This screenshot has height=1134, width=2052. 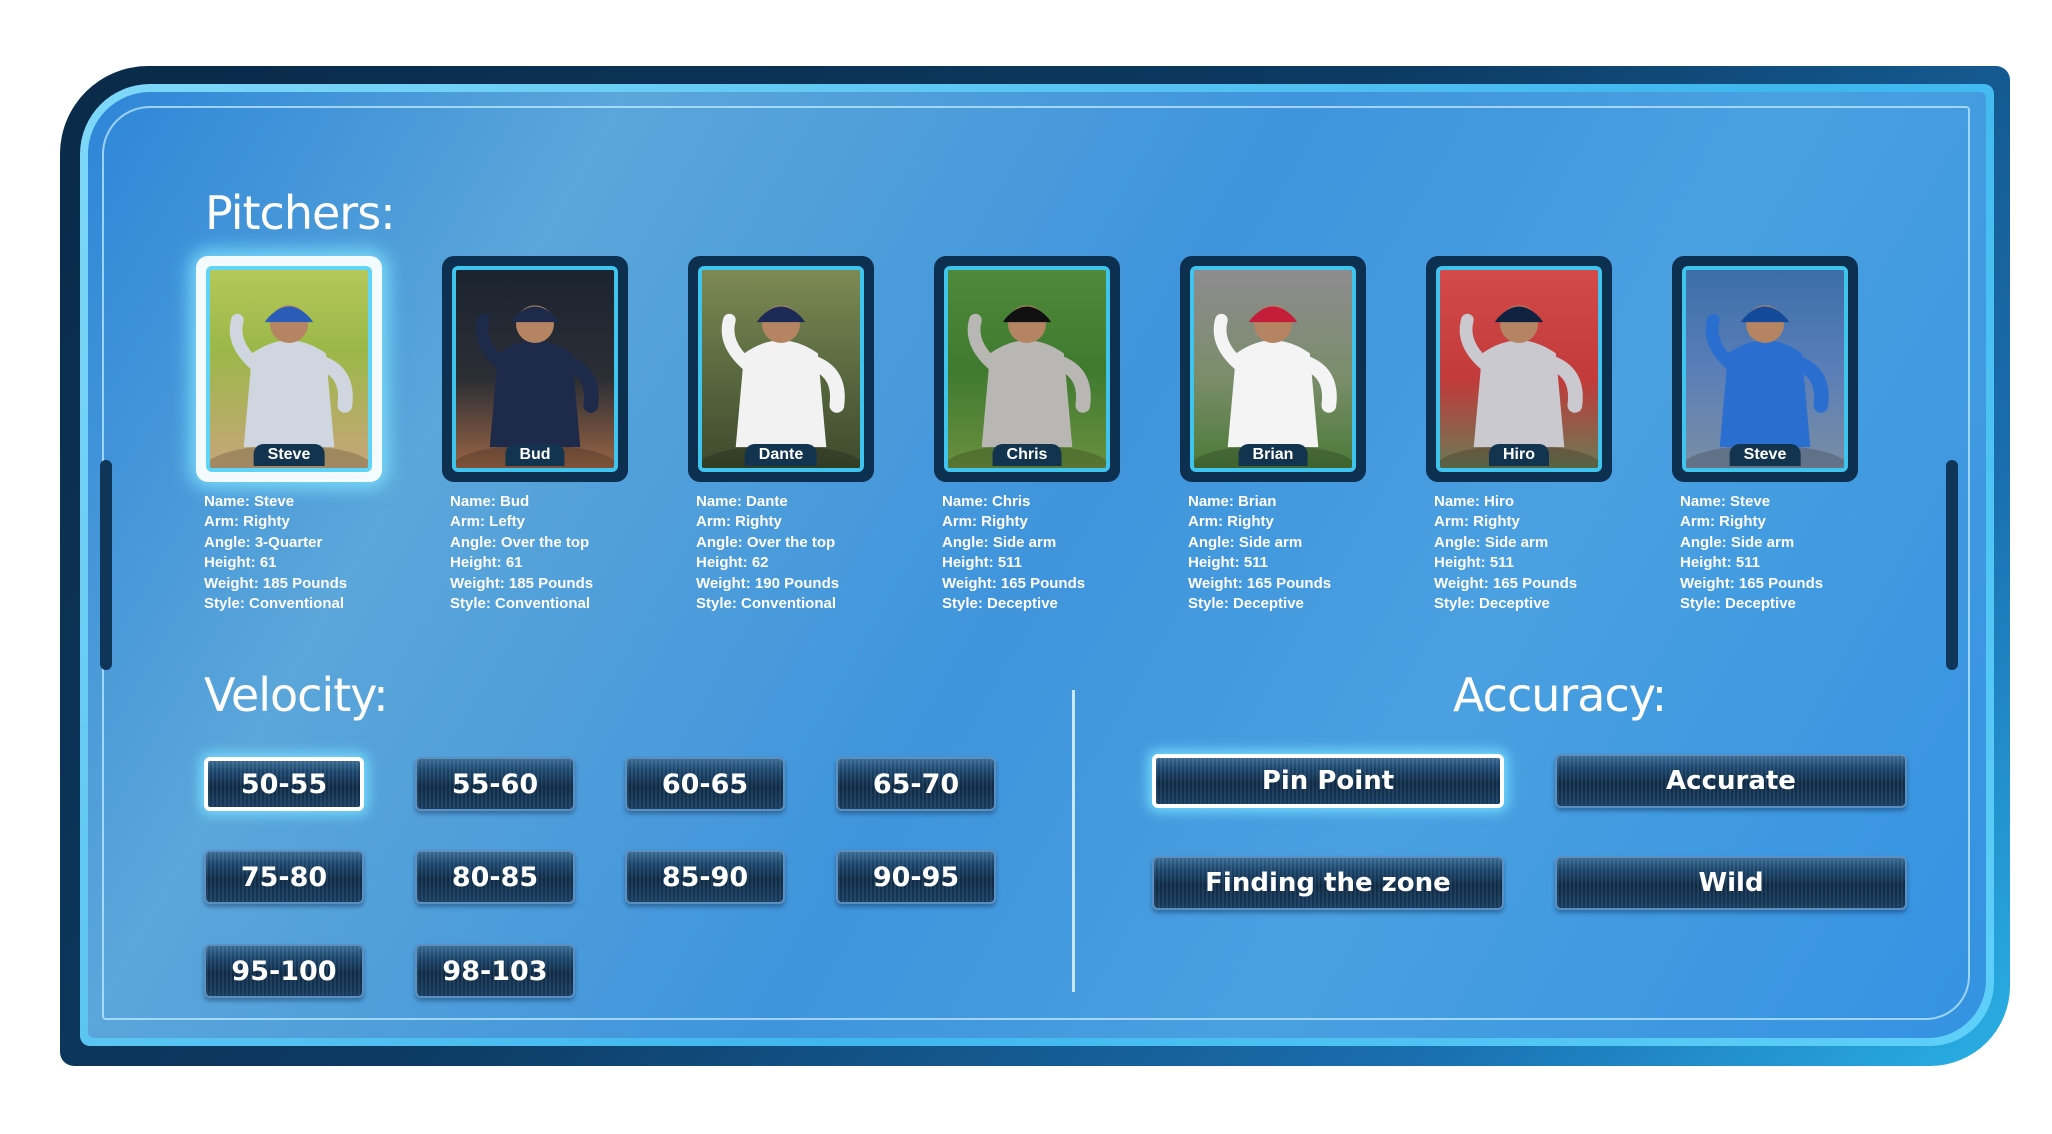 I want to click on pitcher-name-line: Name: Bud, so click(x=490, y=501).